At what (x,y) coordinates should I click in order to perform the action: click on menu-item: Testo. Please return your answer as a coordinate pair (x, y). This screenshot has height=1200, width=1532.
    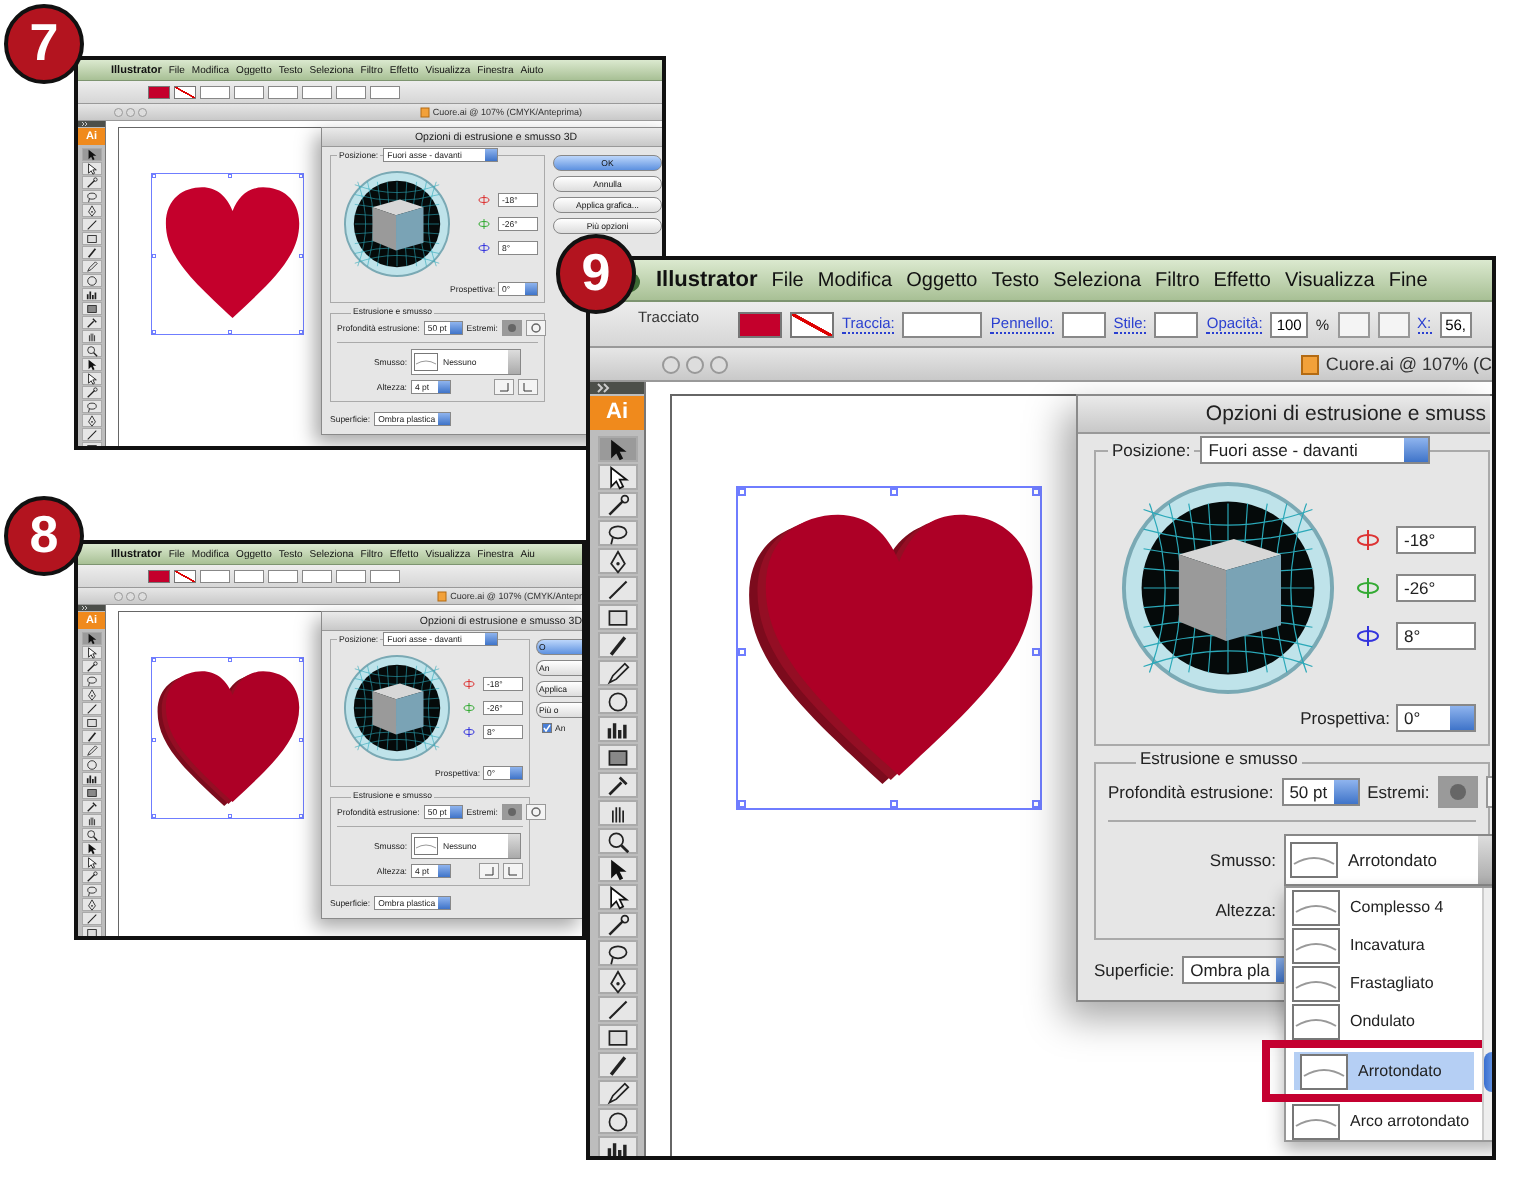
    Looking at the image, I should click on (1015, 280).